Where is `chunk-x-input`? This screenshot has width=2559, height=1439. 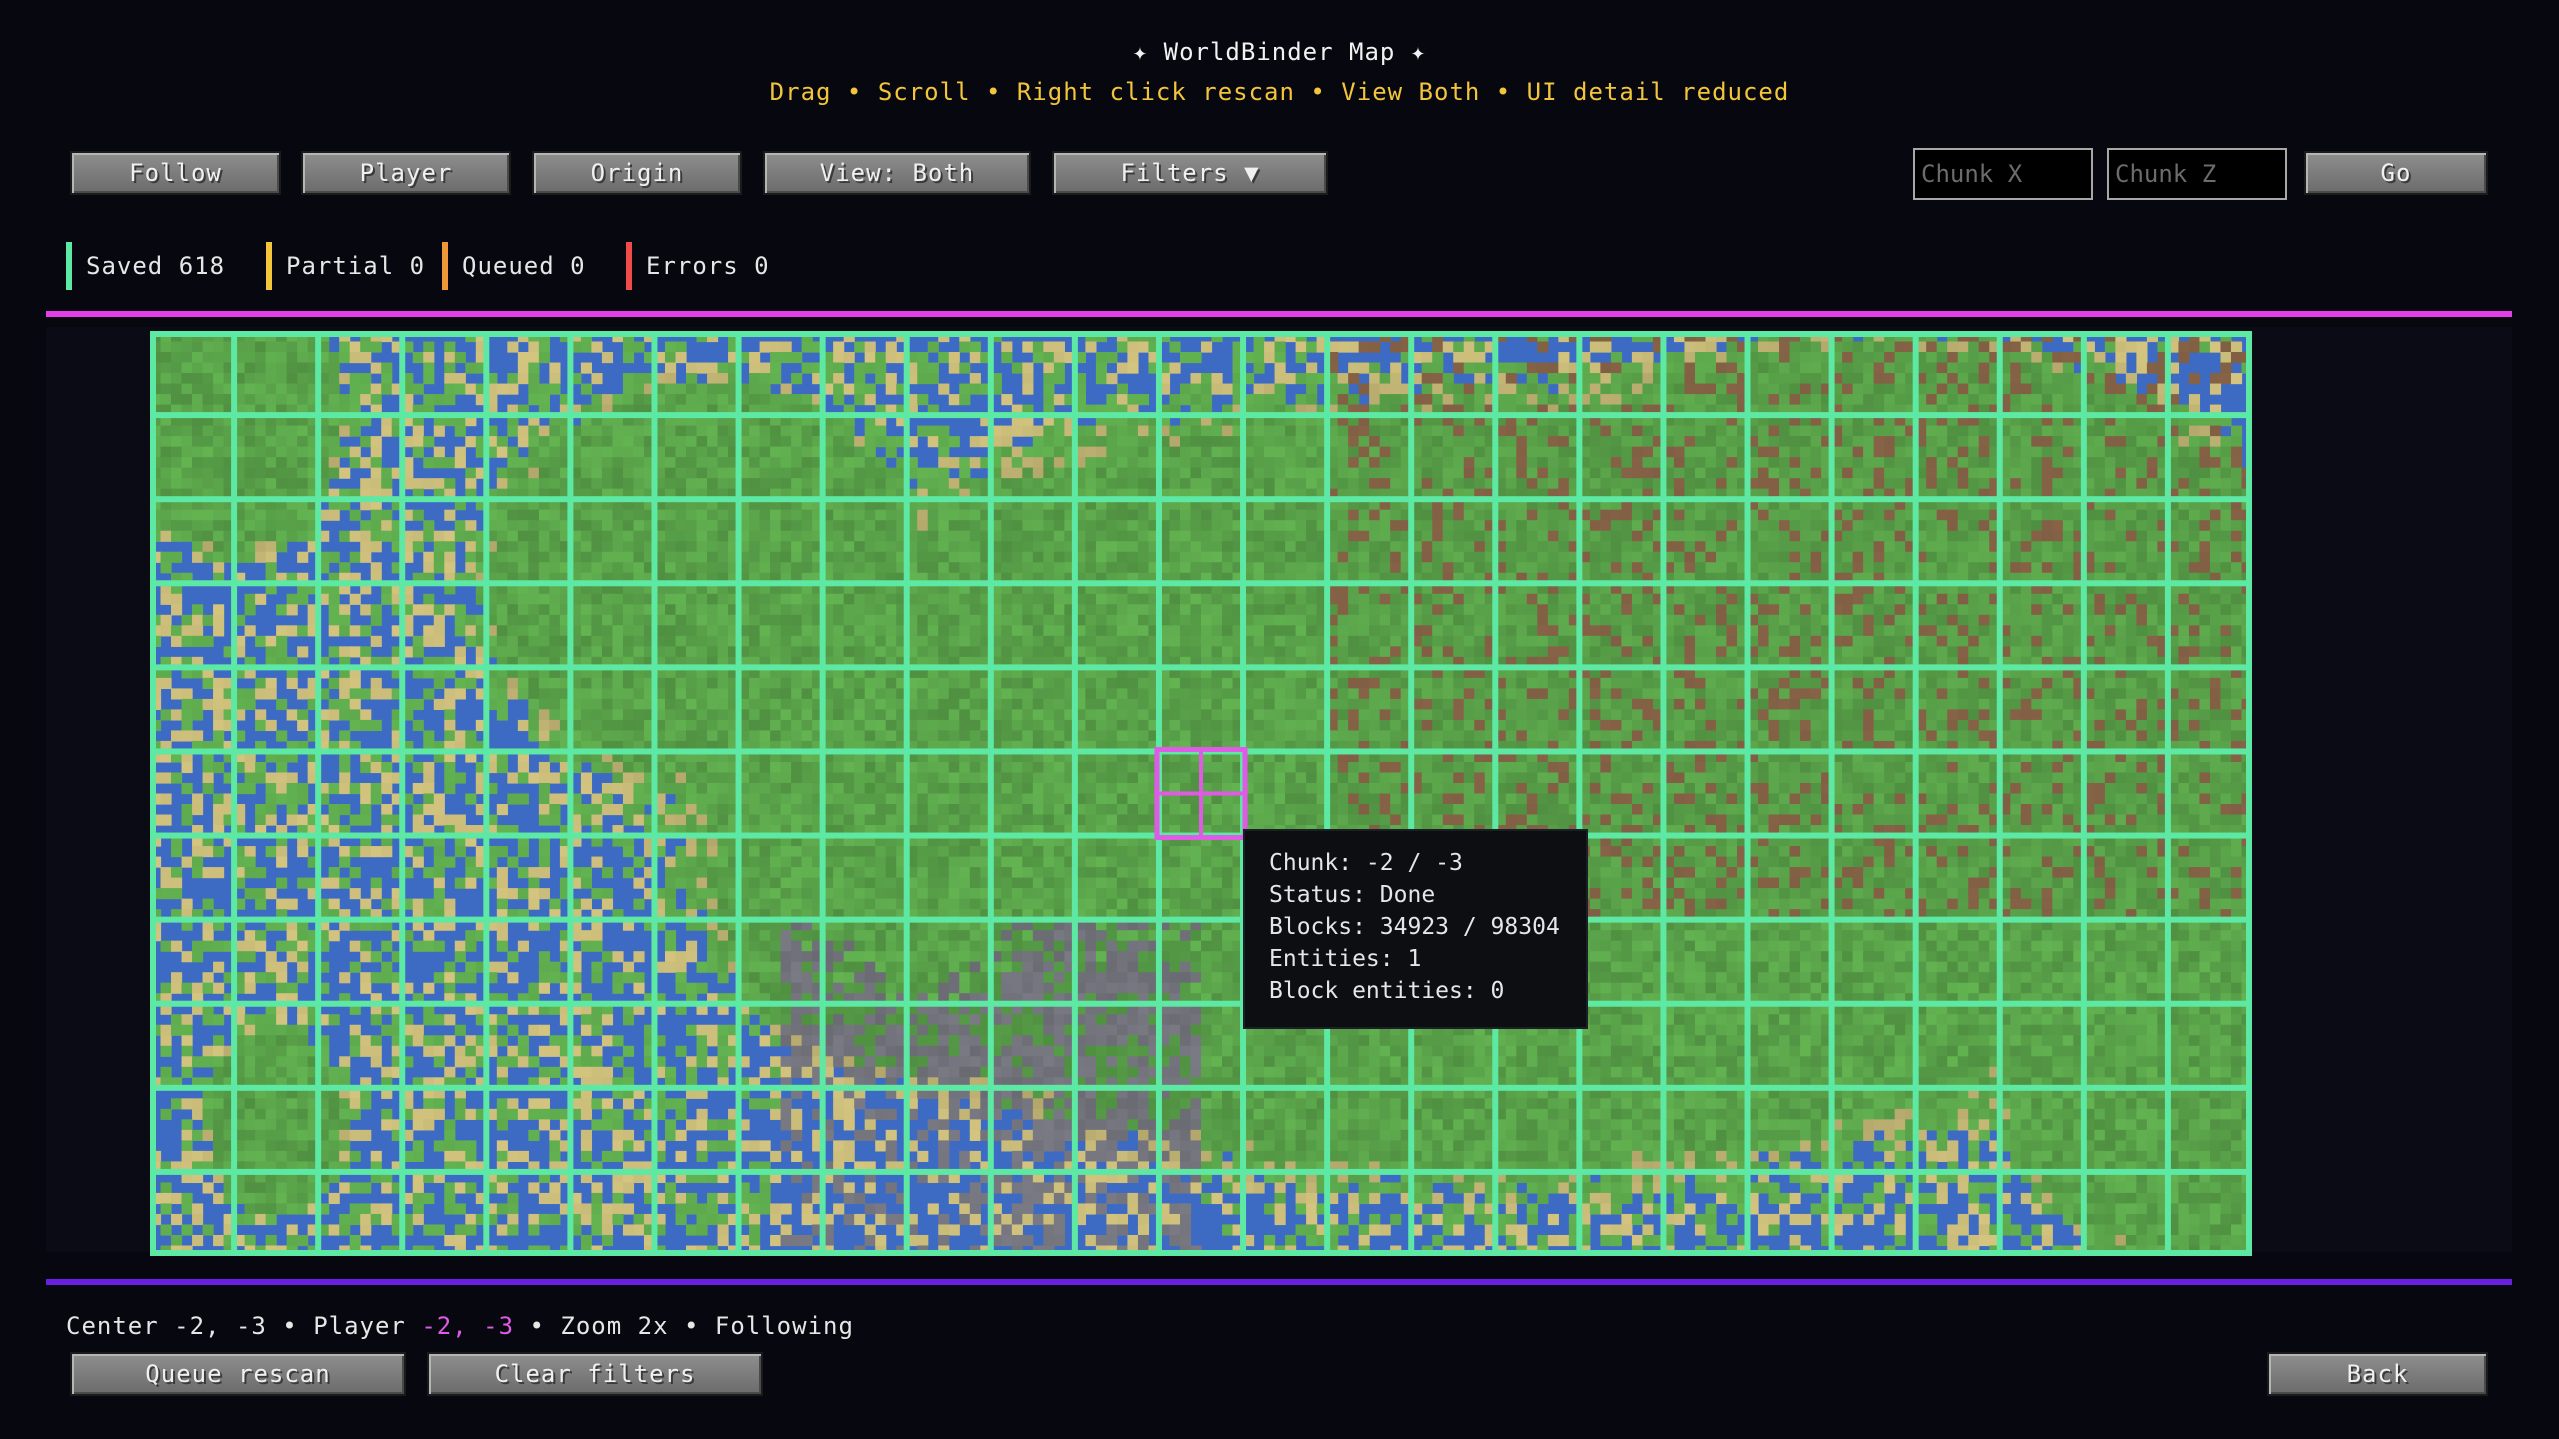 chunk-x-input is located at coordinates (2003, 174).